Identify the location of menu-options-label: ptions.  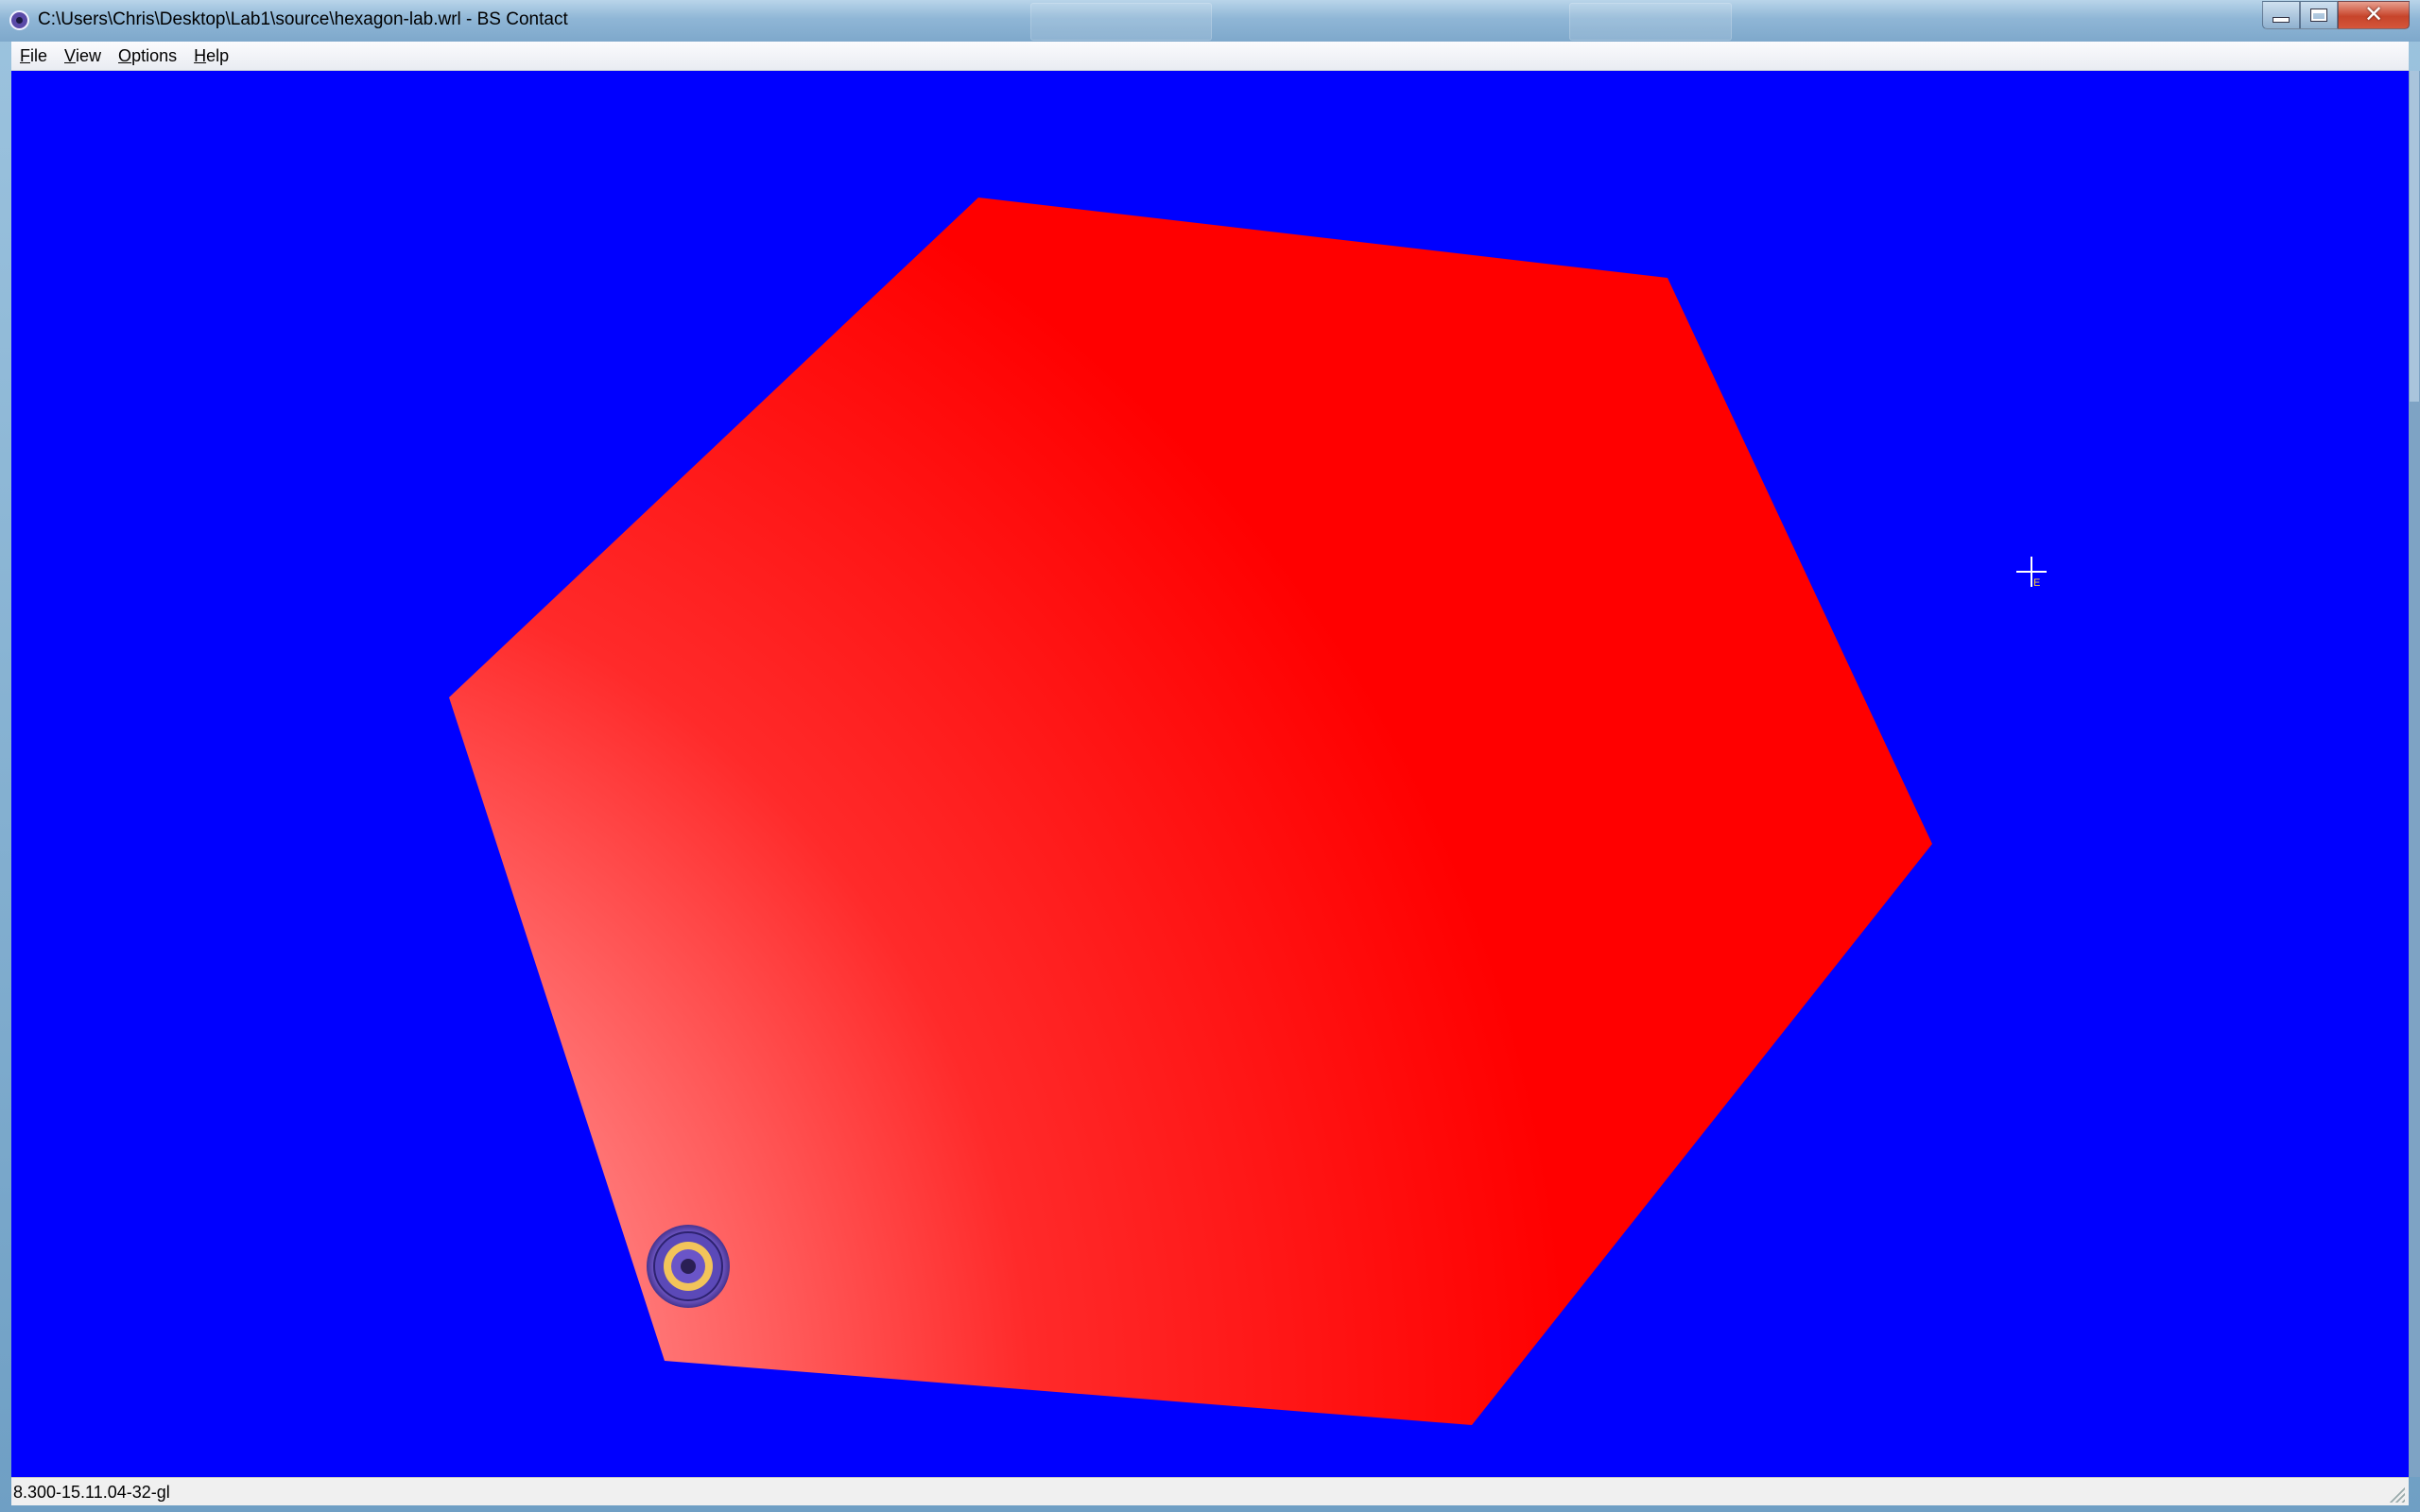
(154, 55).